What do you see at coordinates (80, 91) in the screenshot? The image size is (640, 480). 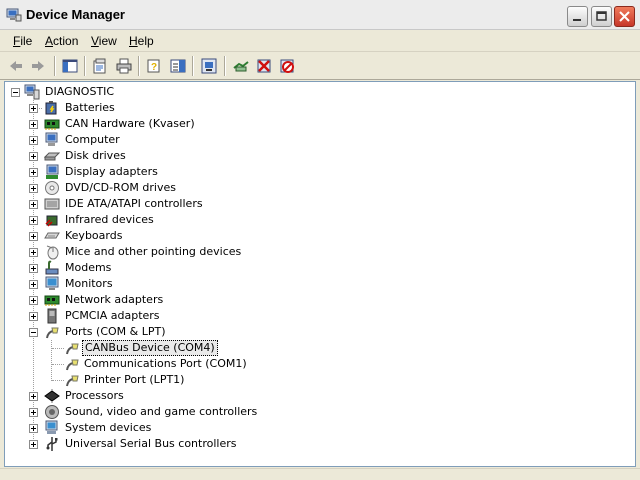 I see `tree-root-label: DIAGNOSTIC` at bounding box center [80, 91].